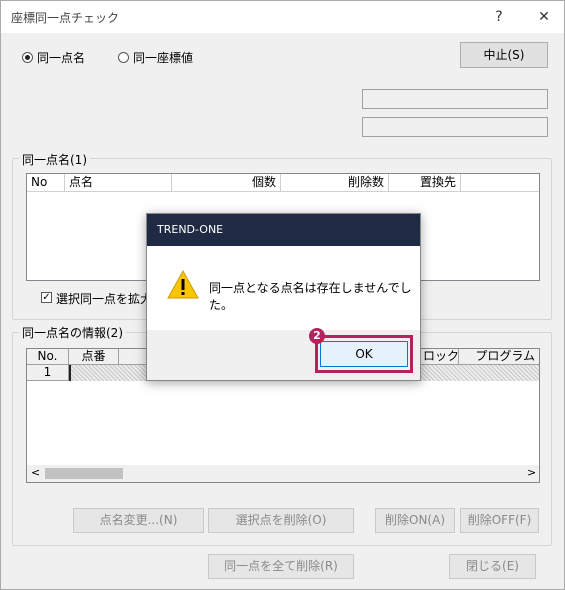 This screenshot has width=565, height=590. Describe the element at coordinates (504, 55) in the screenshot. I see `stop-button: 中止(S)` at that location.